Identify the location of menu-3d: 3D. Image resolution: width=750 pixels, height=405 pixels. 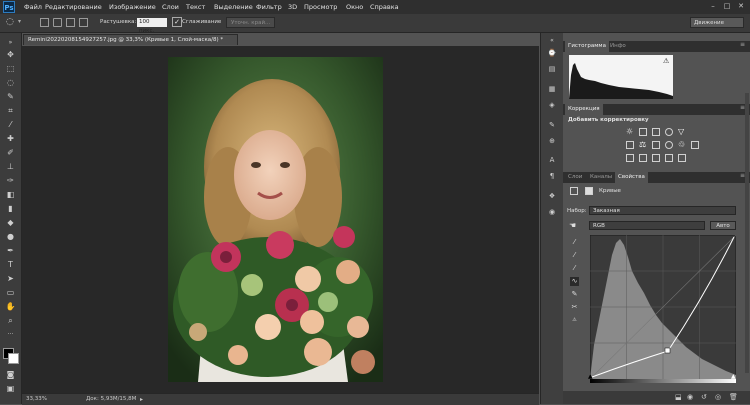
(292, 7).